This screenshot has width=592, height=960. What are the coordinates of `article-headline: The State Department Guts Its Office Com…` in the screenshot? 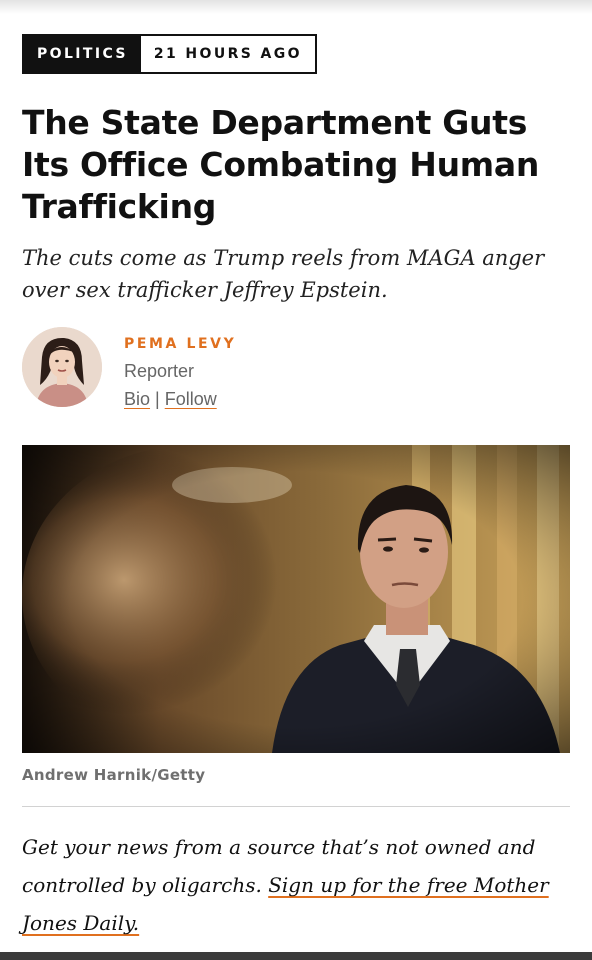 It's located at (281, 164).